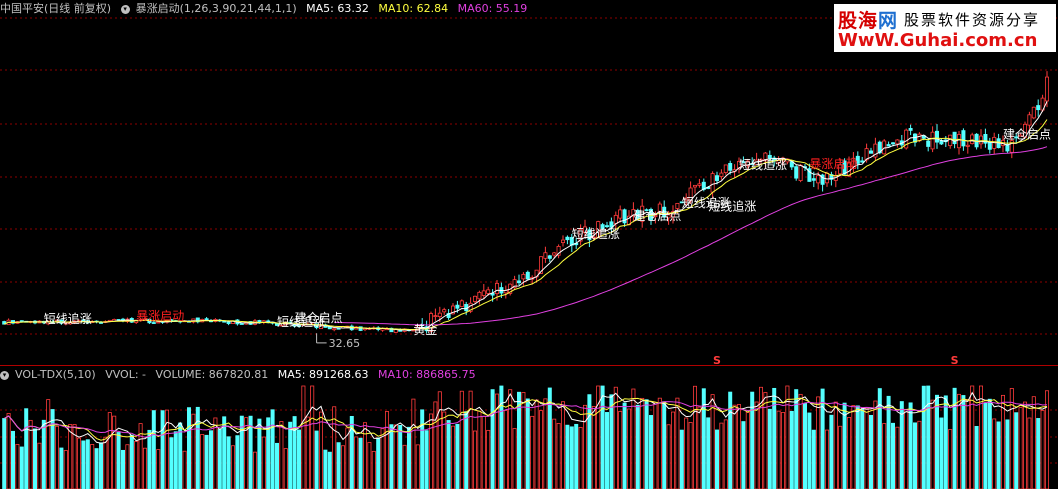 Image resolution: width=1058 pixels, height=489 pixels. What do you see at coordinates (4, 375) in the screenshot?
I see `vol-indicator-dropdown-icon: ▾` at bounding box center [4, 375].